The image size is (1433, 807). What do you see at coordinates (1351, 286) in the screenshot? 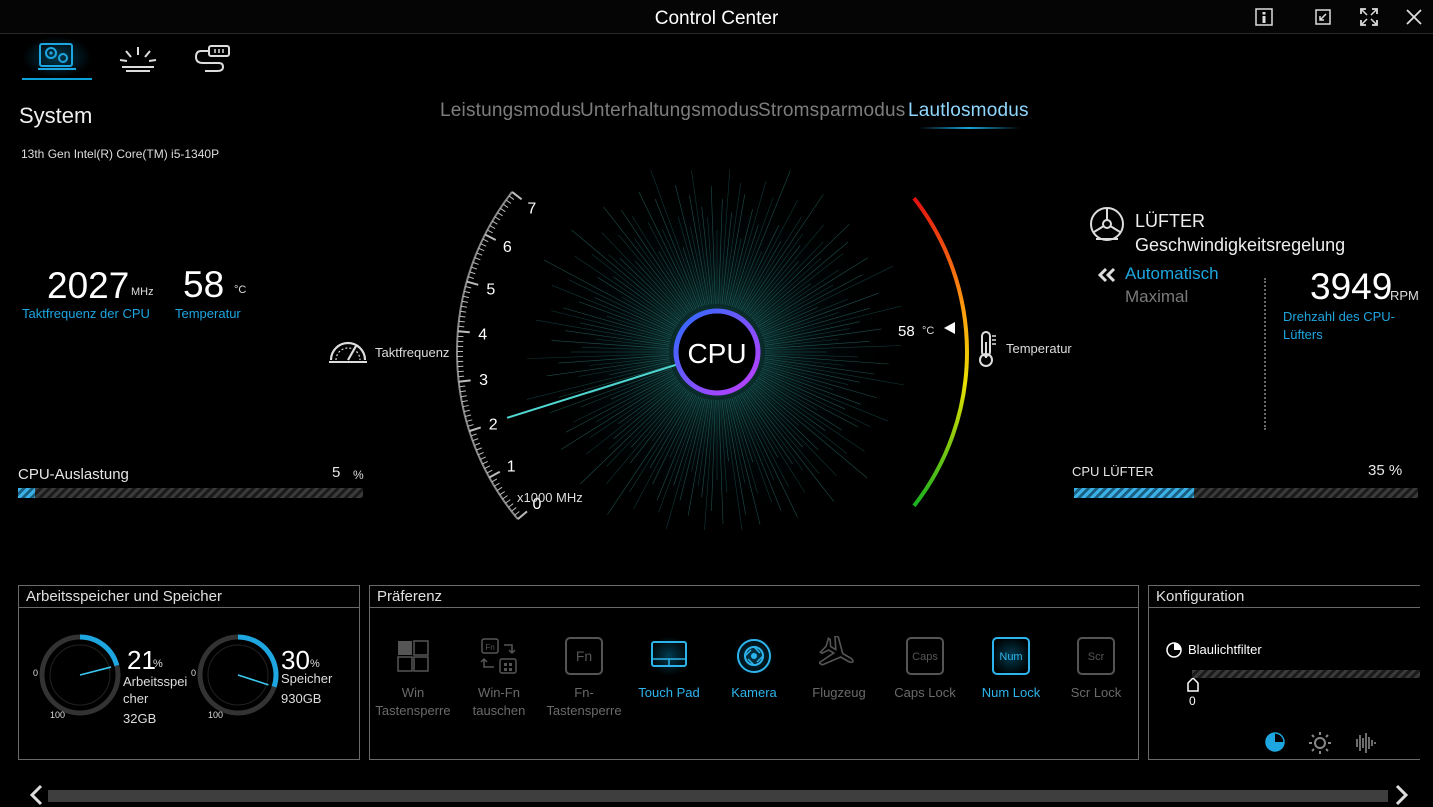
I see `fan-rpm-value: 3949` at bounding box center [1351, 286].